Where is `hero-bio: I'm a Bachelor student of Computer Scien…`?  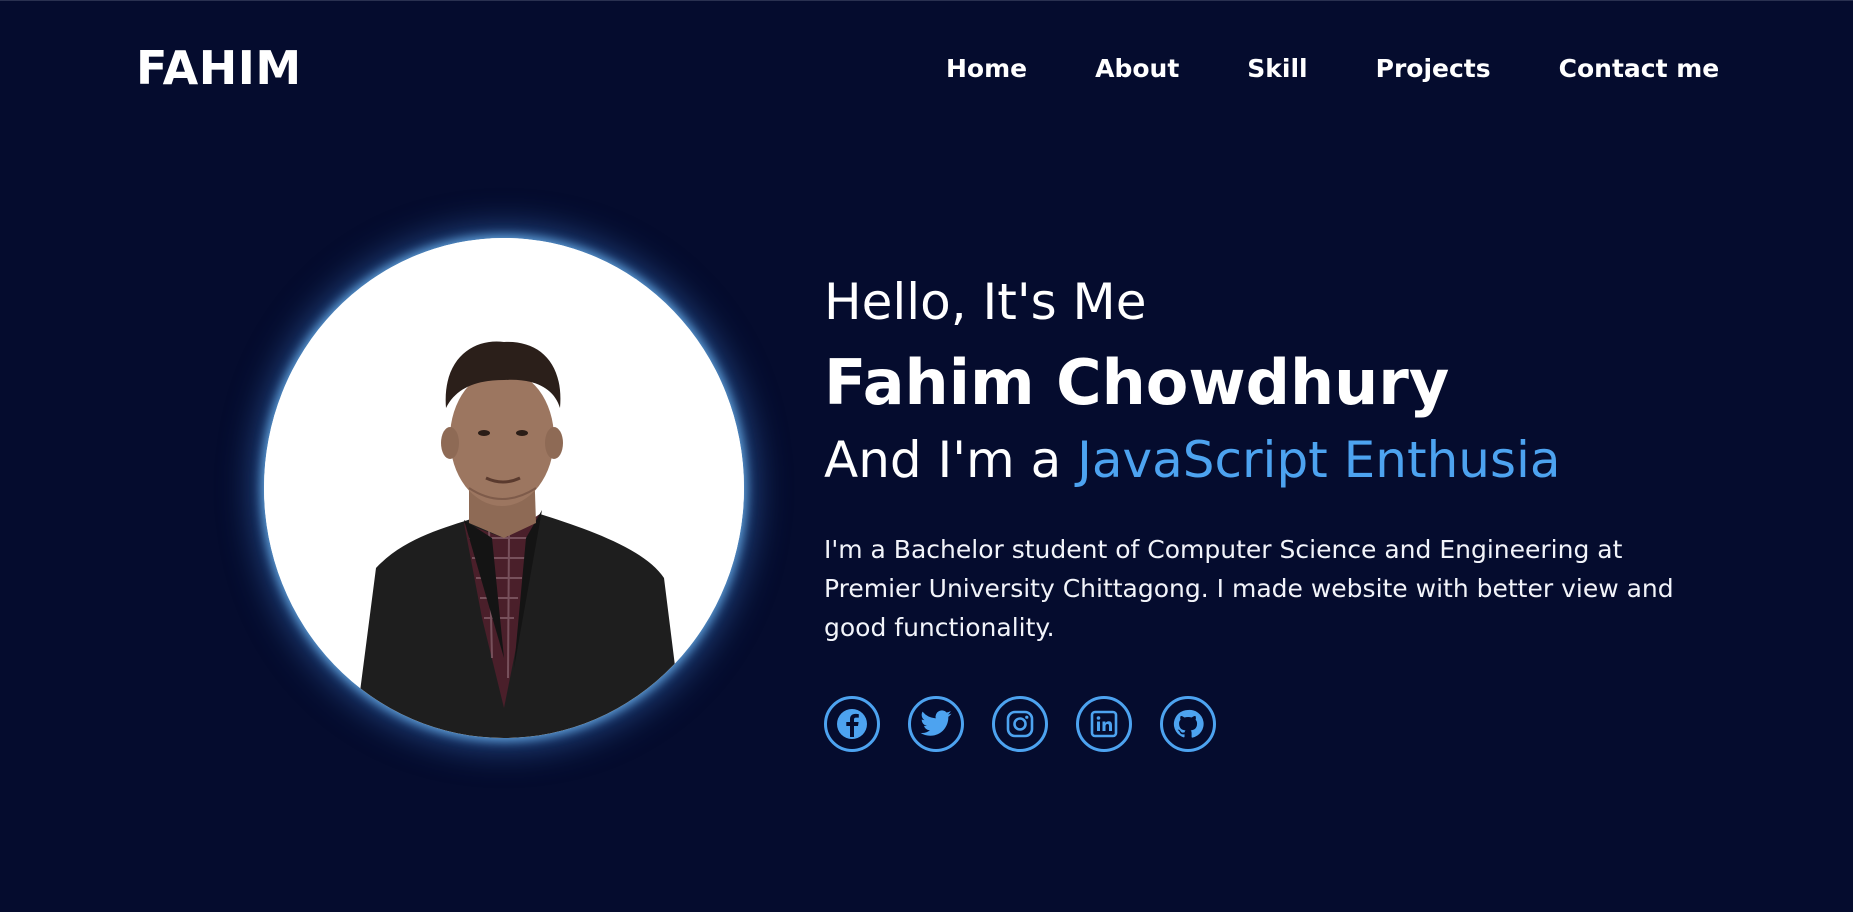 hero-bio: I'm a Bachelor student of Computer Scien… is located at coordinates (1249, 588).